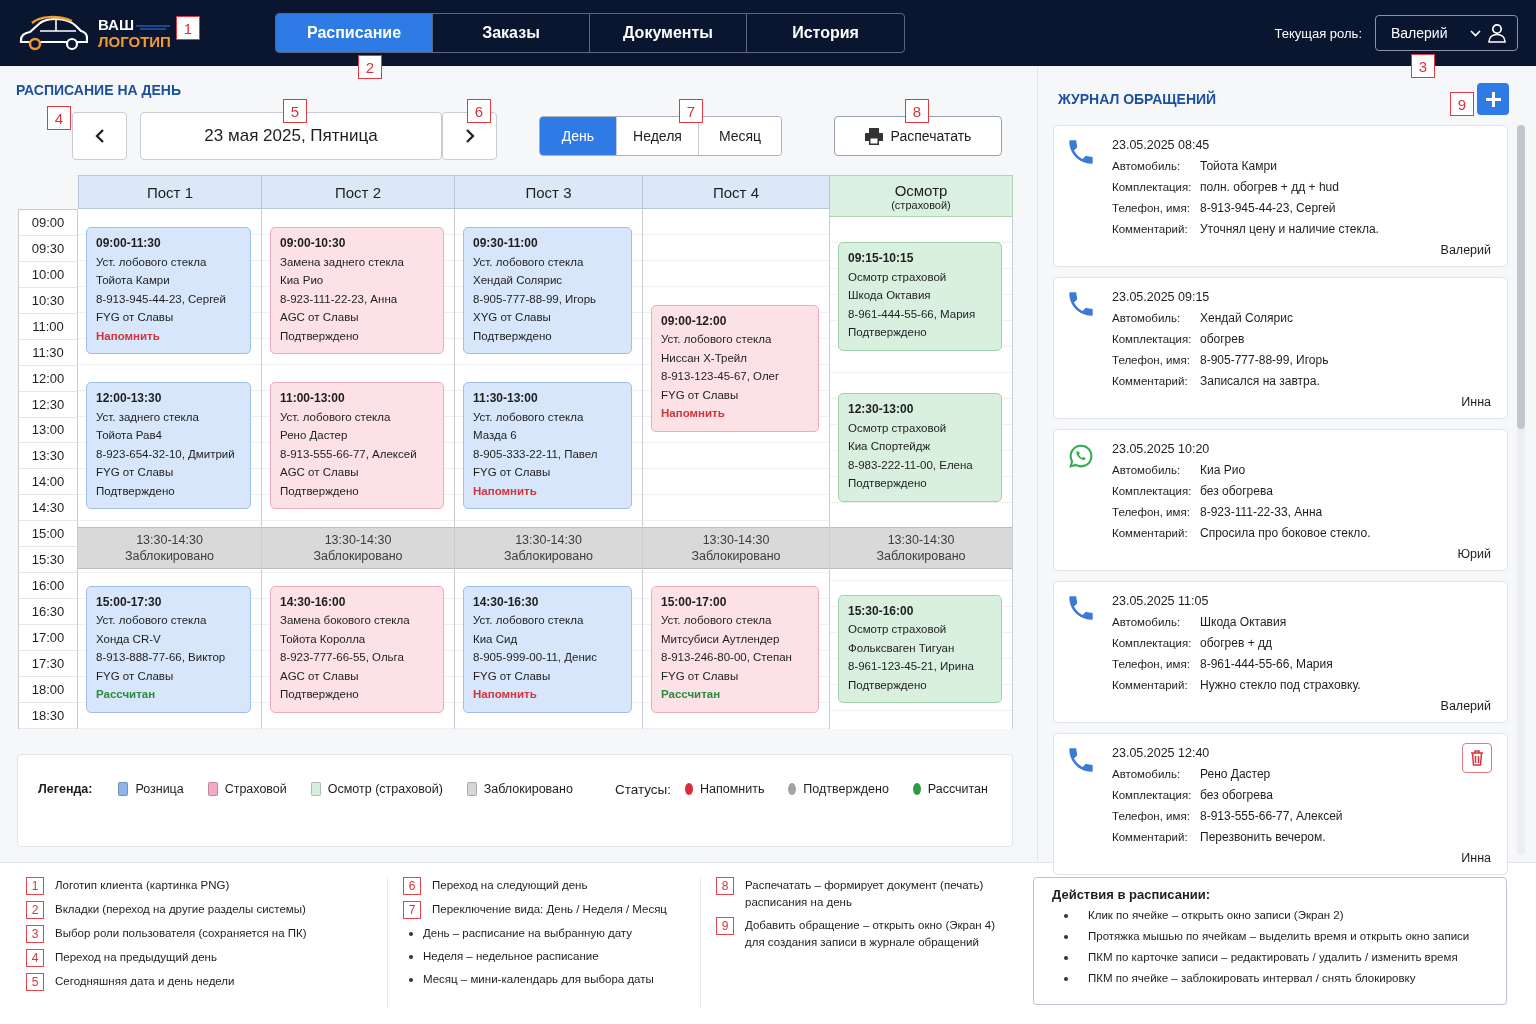  I want to click on nav-tab: Расписание, so click(354, 33).